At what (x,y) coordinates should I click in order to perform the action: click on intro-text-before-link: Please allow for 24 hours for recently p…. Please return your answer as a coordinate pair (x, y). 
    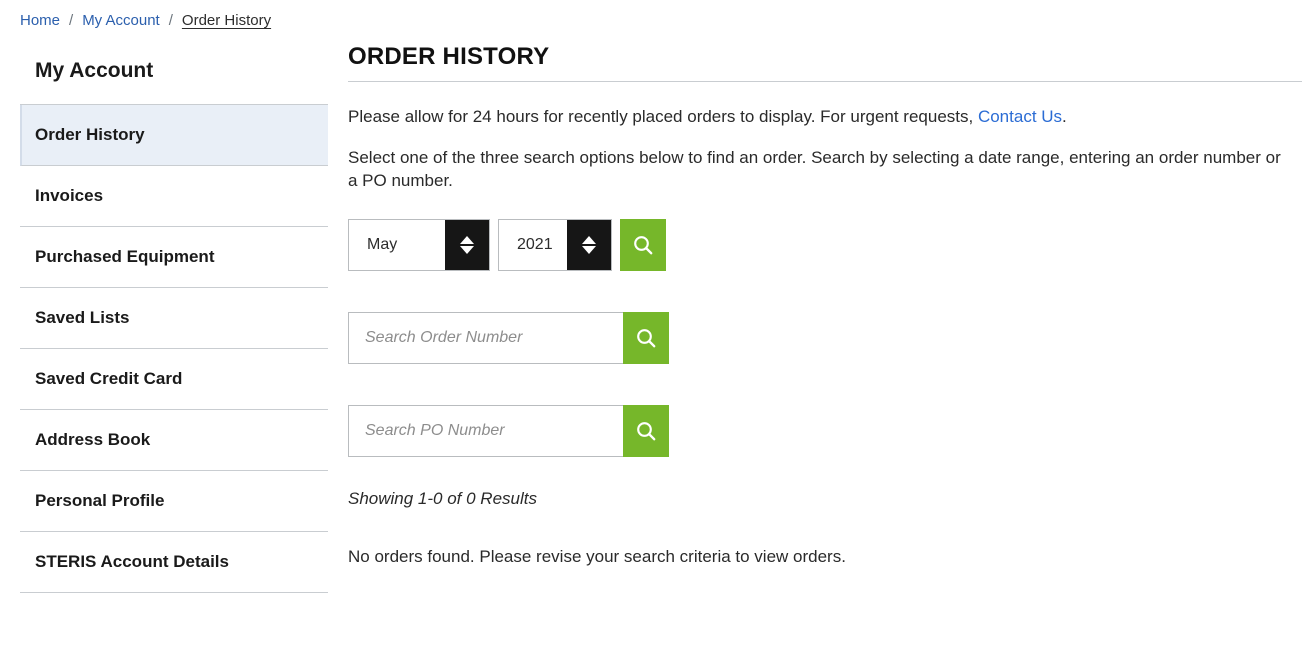
    Looking at the image, I should click on (663, 116).